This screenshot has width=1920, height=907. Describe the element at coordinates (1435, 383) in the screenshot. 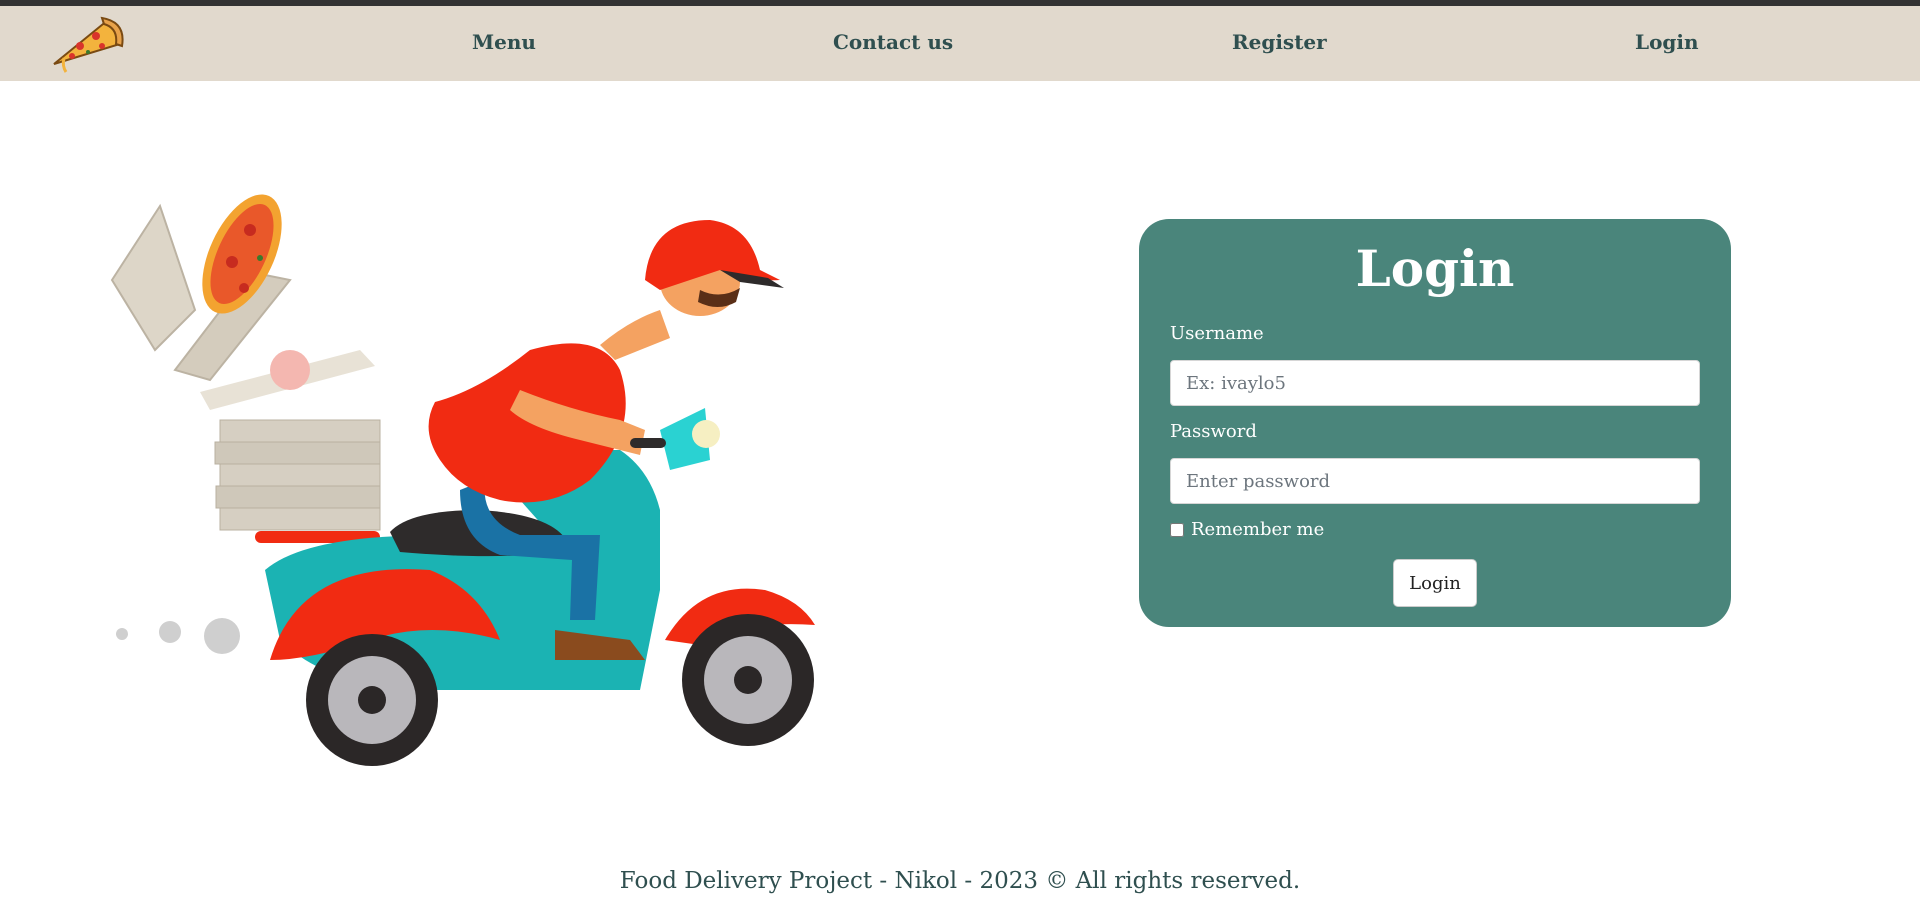

I see `username-input` at that location.